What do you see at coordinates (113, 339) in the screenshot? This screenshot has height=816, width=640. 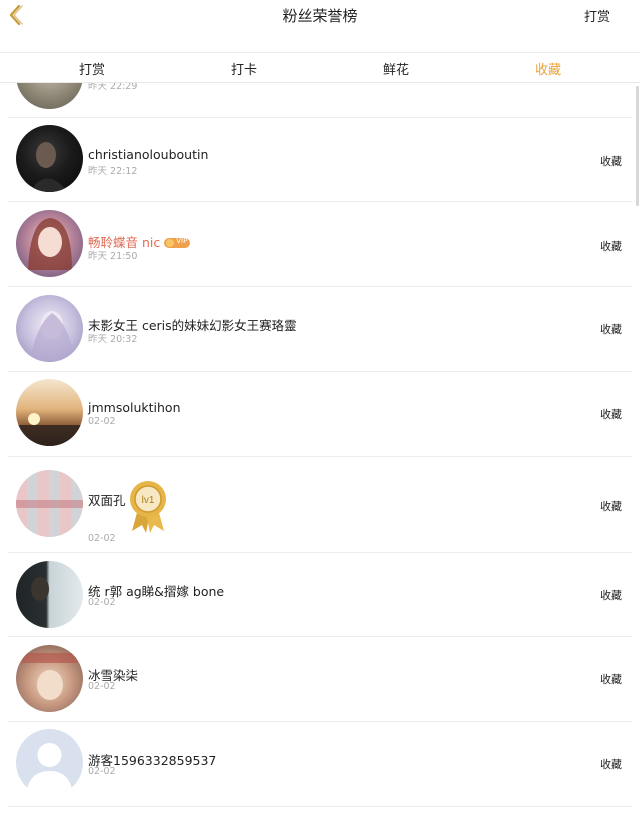 I see `timestamp: 昨天 20:32` at bounding box center [113, 339].